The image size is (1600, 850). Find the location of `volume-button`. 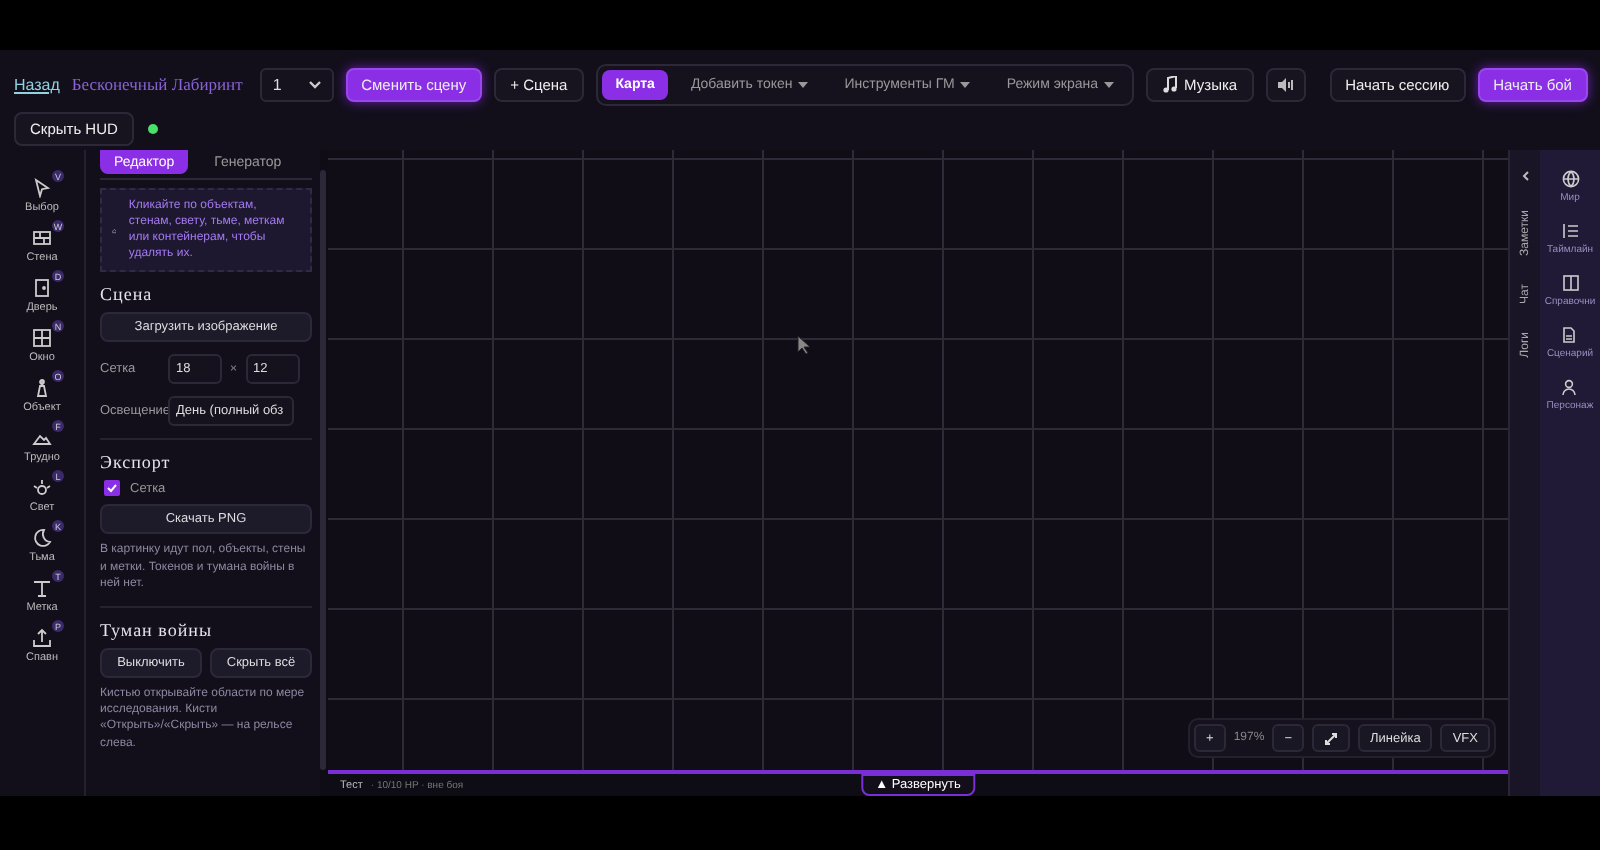

volume-button is located at coordinates (1285, 84).